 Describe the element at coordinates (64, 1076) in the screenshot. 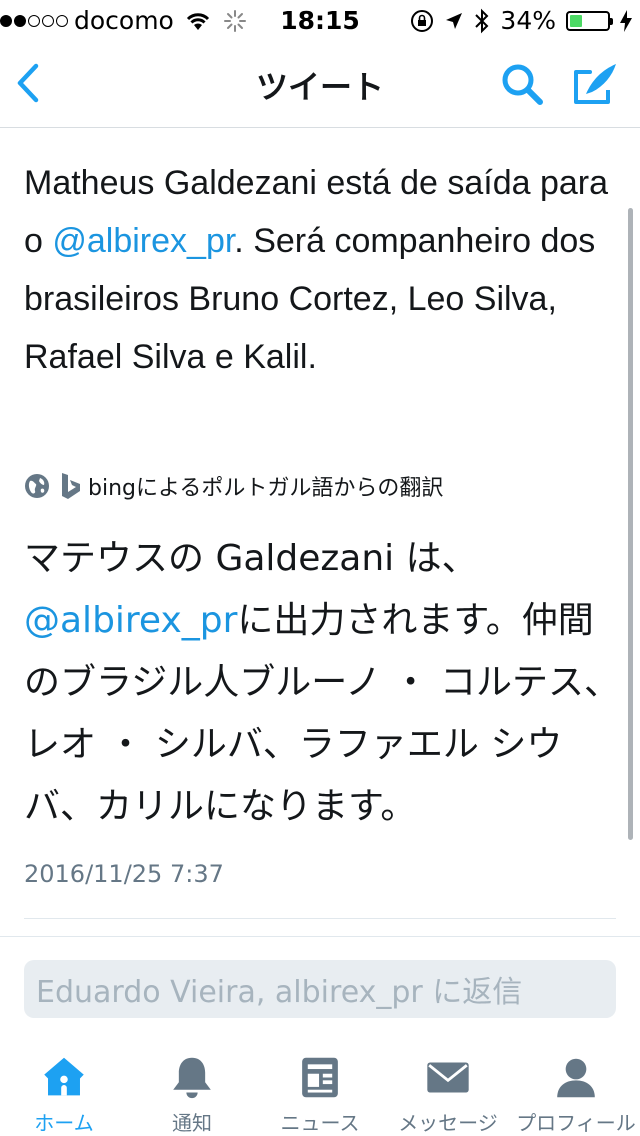

I see `home-icon` at that location.